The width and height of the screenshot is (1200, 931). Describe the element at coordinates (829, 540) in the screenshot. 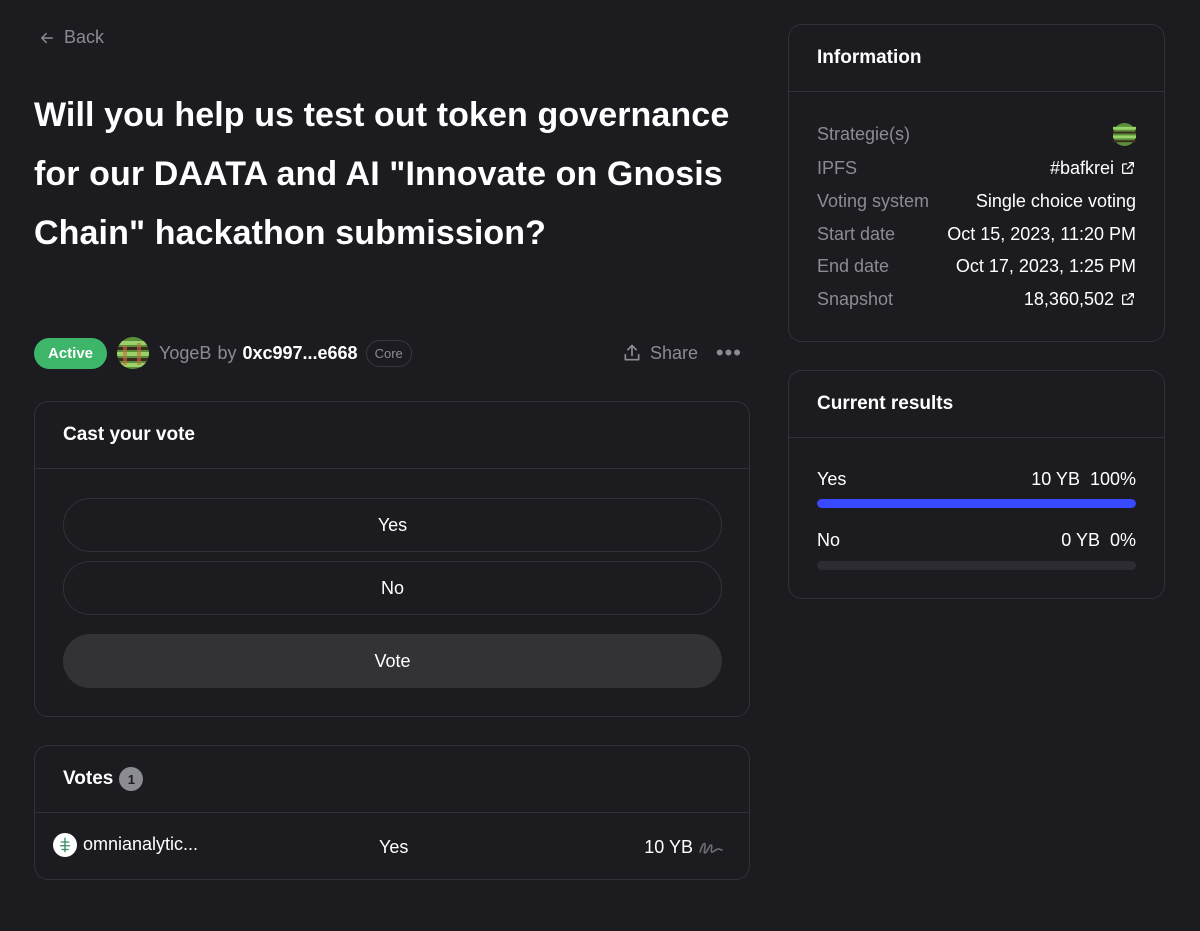

I see `result-label: No` at that location.